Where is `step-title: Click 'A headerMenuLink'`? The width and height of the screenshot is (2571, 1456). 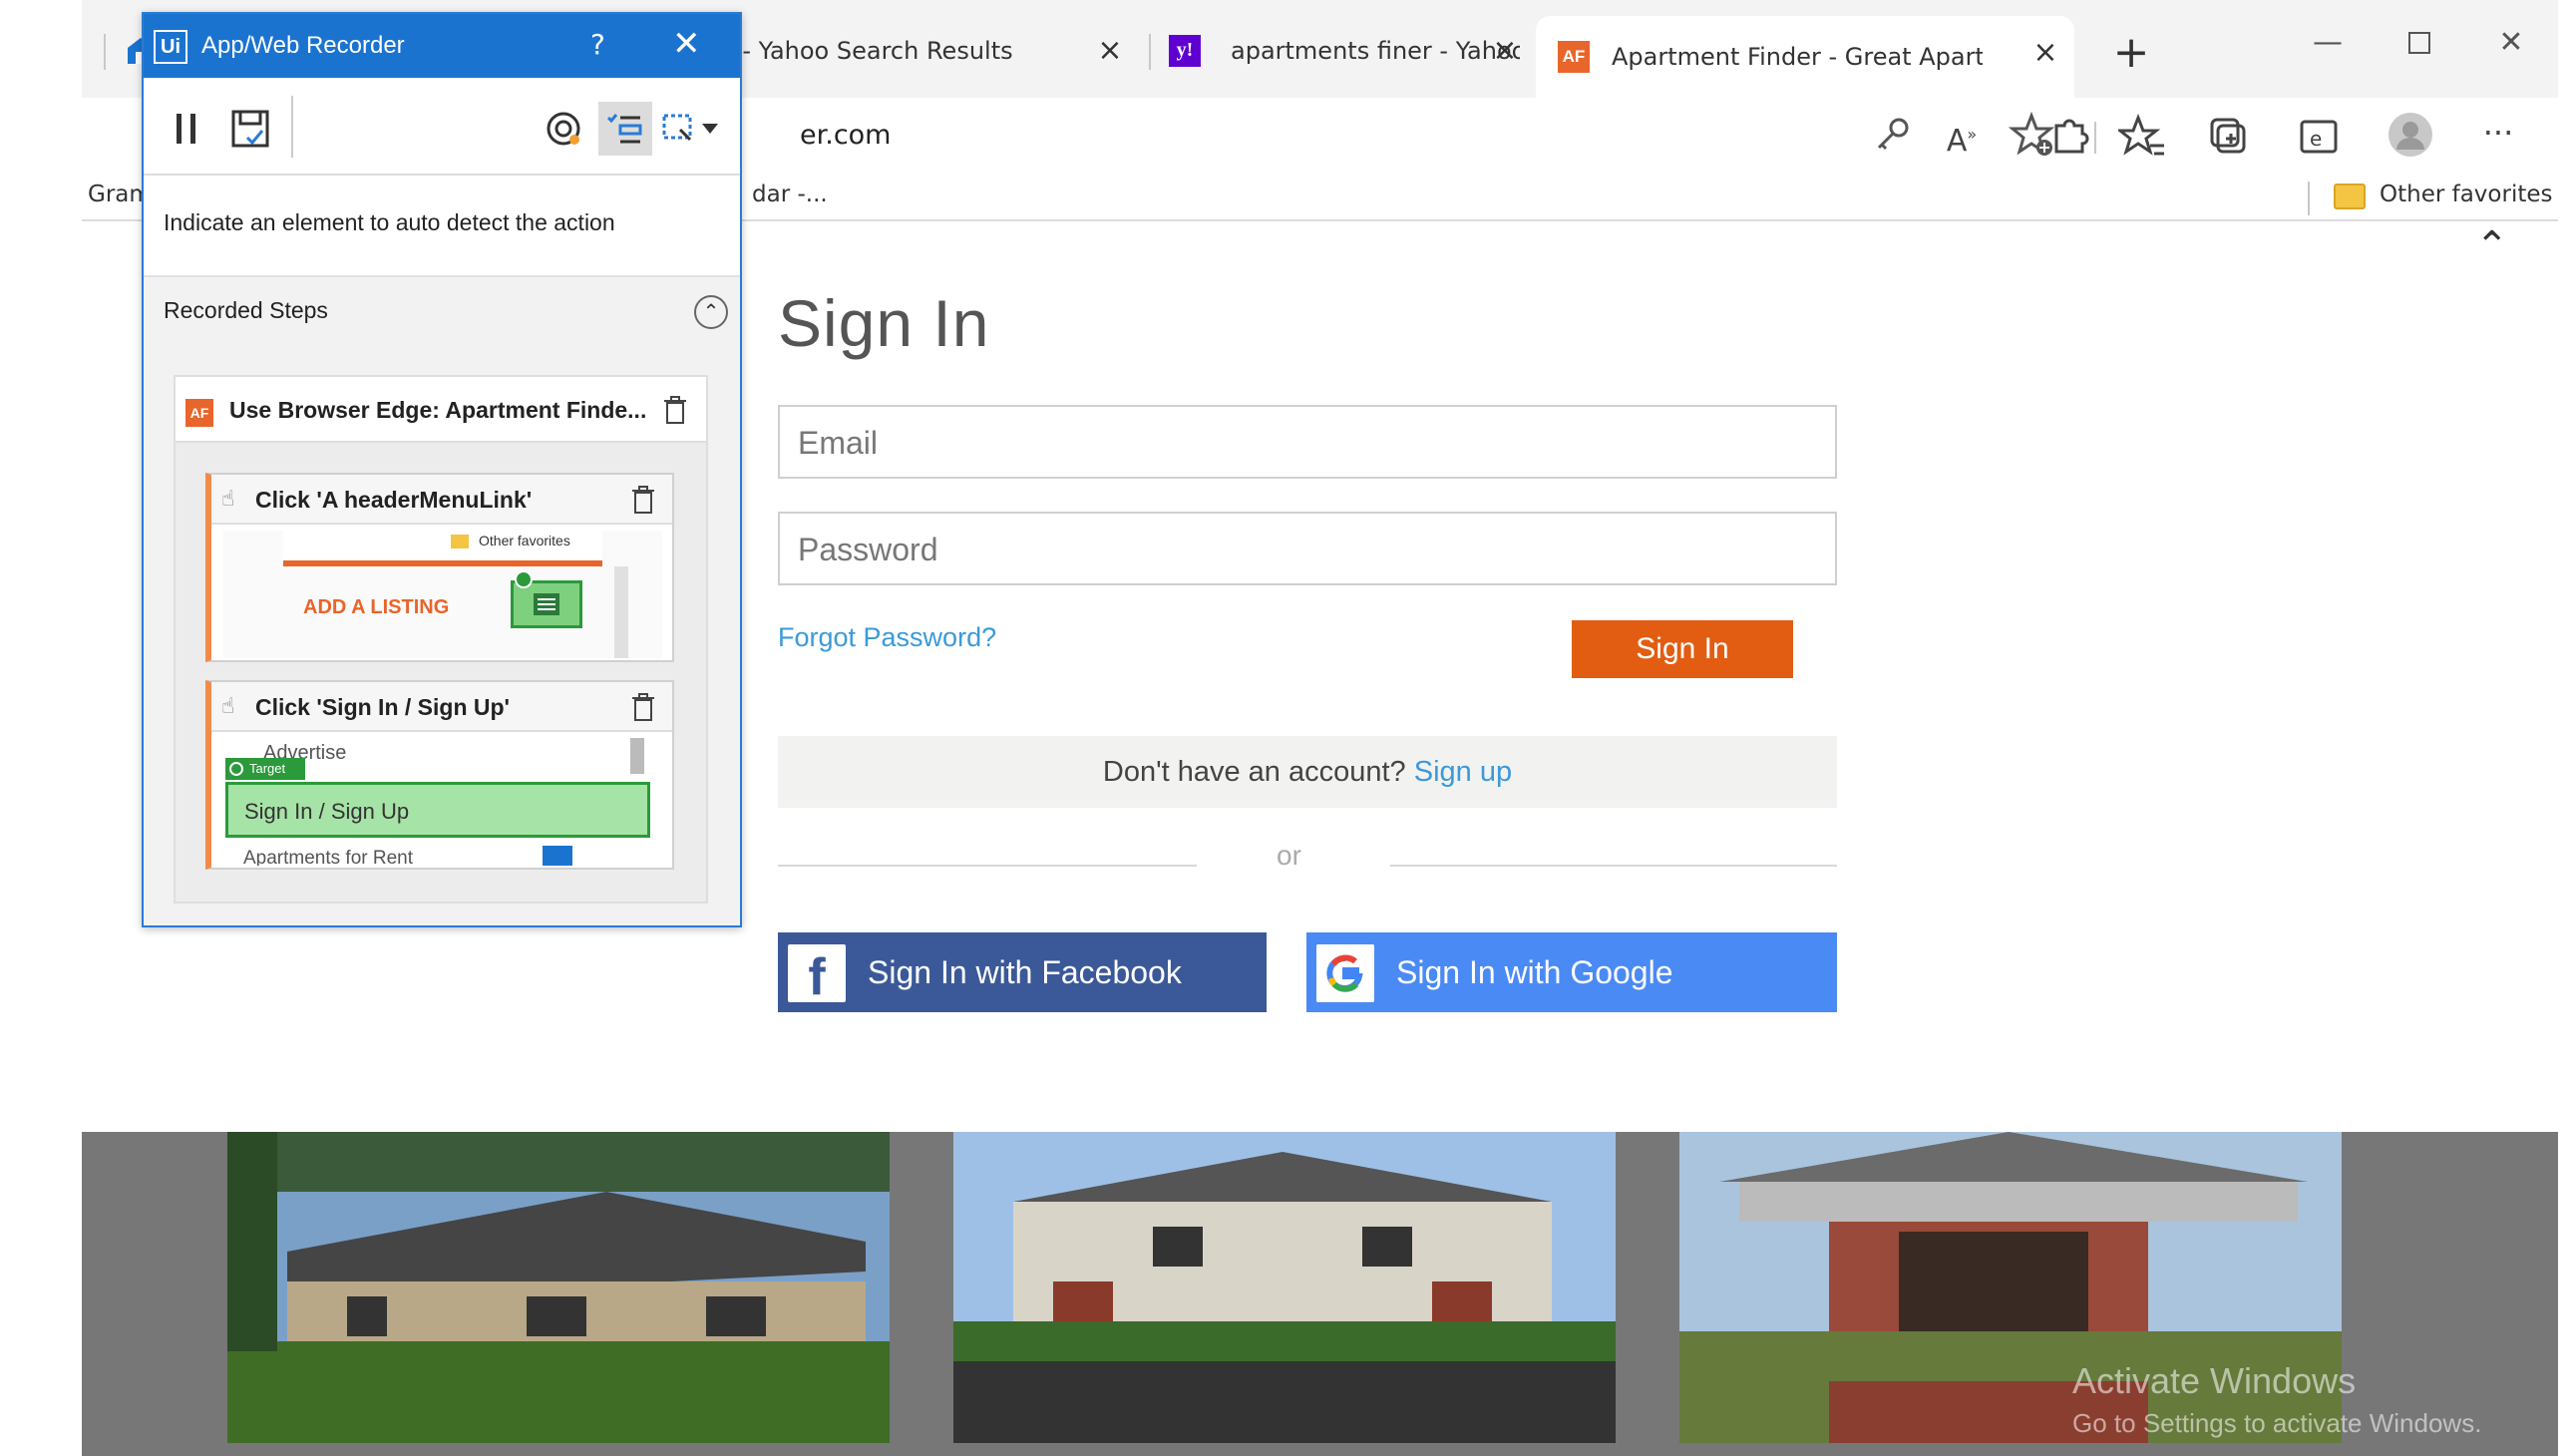
step-title: Click 'A headerMenuLink' is located at coordinates (394, 500).